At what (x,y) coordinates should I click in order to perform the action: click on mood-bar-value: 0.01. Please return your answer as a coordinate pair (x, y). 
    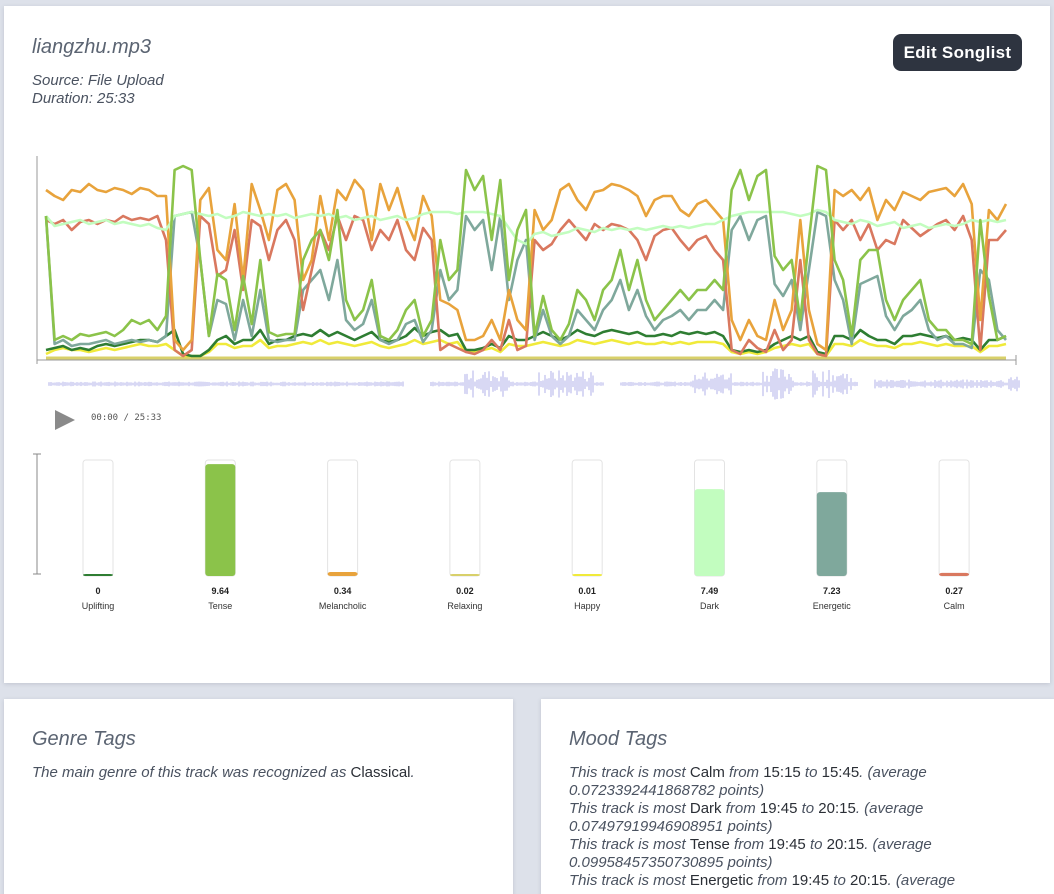
    Looking at the image, I should click on (587, 591).